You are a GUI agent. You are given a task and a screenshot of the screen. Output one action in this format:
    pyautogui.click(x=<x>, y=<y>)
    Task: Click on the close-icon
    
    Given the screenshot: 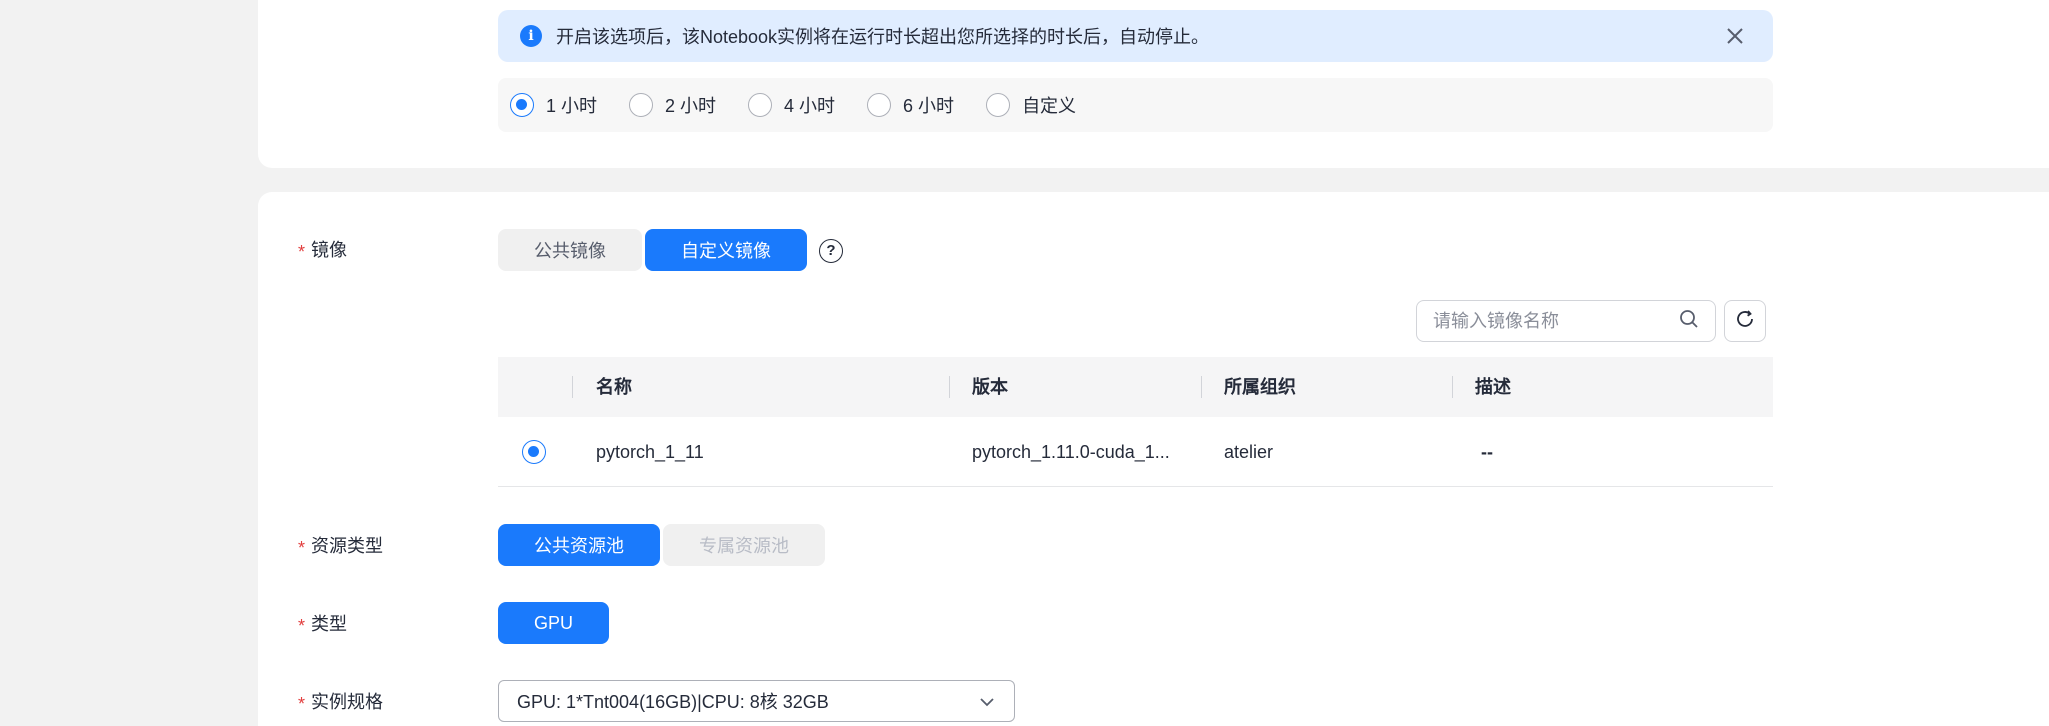 What is the action you would take?
    pyautogui.click(x=1735, y=36)
    